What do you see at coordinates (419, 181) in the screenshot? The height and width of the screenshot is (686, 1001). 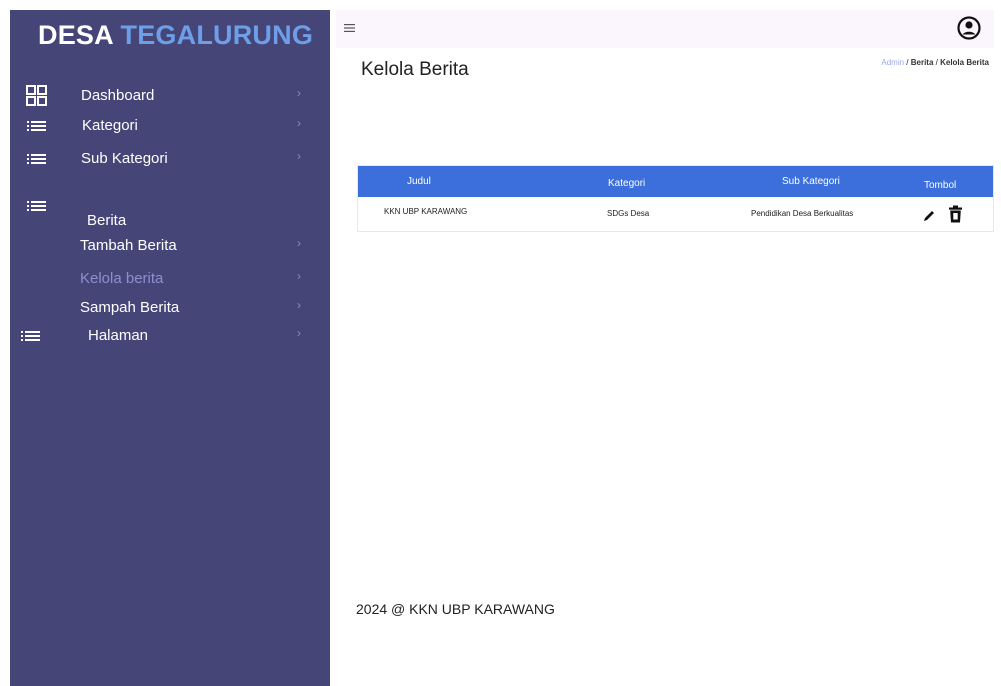 I see `column-header-judul: Judul` at bounding box center [419, 181].